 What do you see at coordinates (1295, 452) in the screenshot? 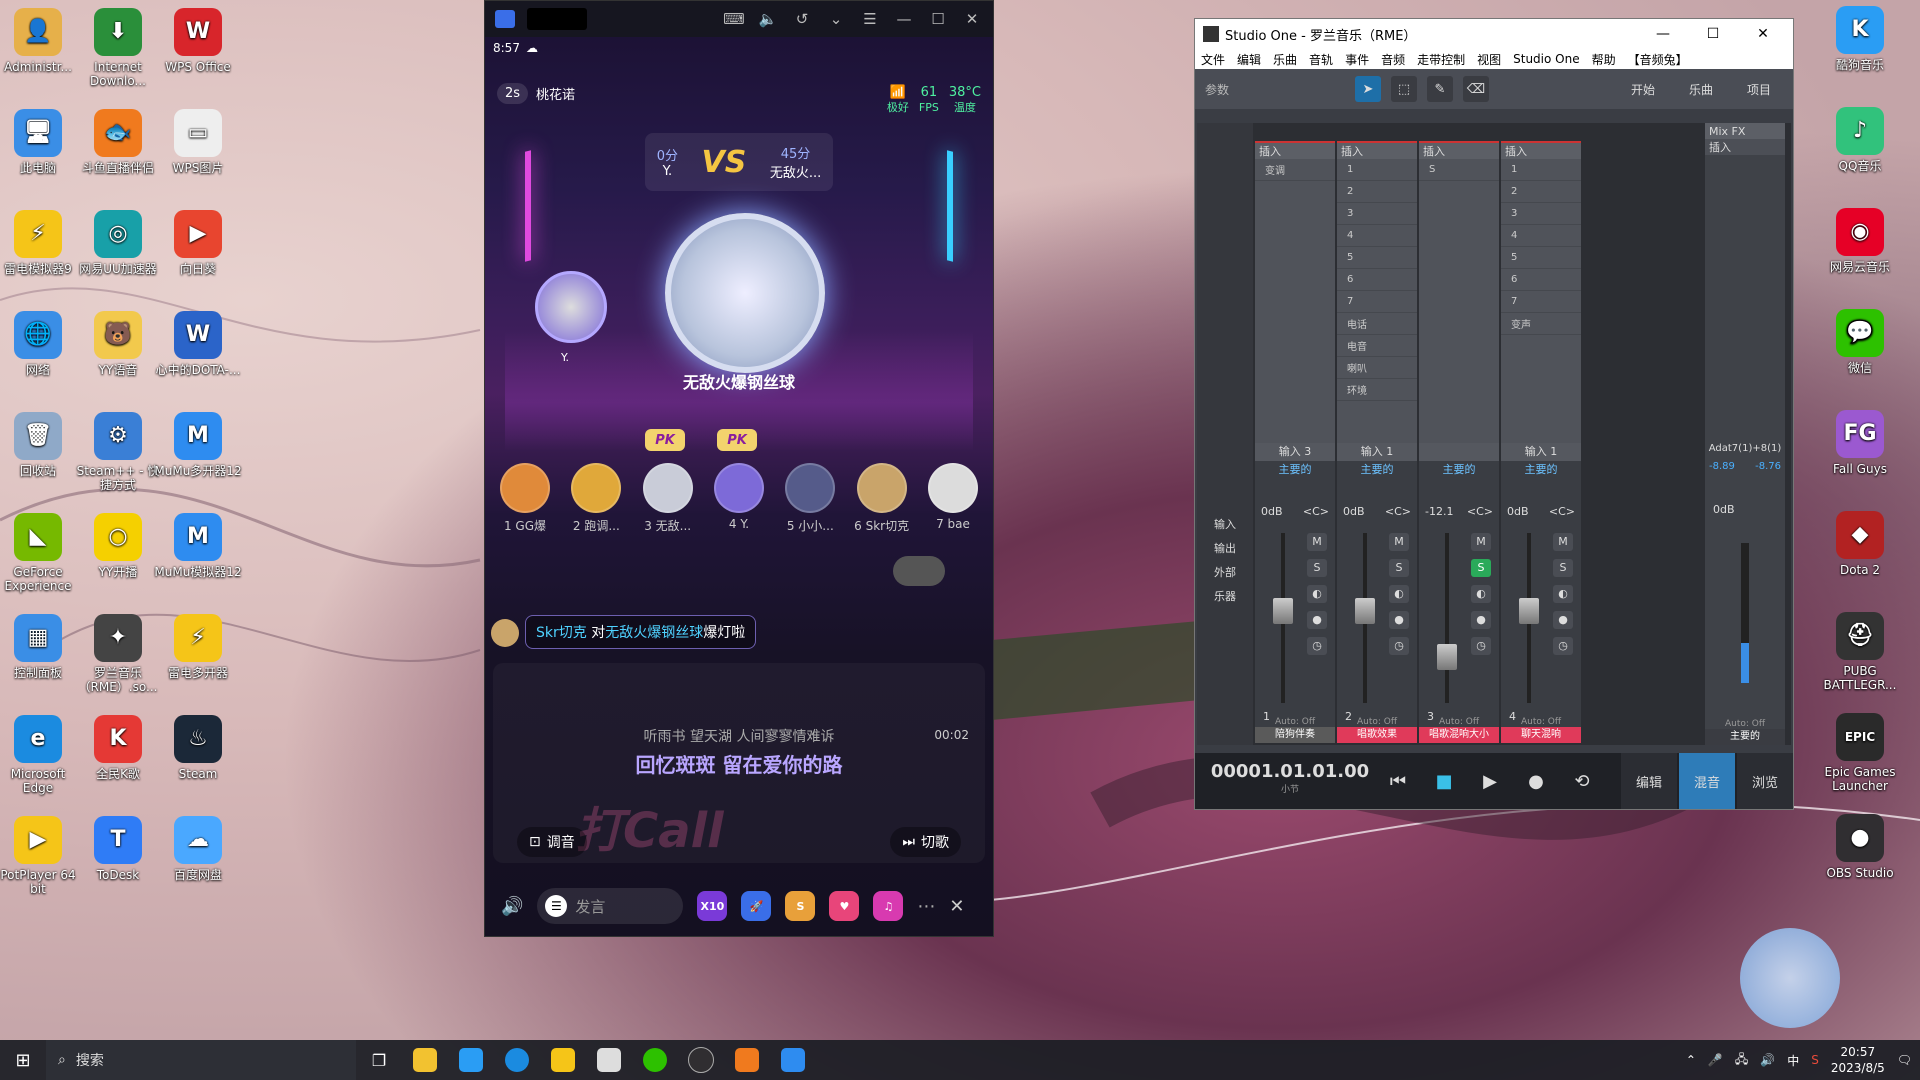
I see `channel-input: 输入 3` at bounding box center [1295, 452].